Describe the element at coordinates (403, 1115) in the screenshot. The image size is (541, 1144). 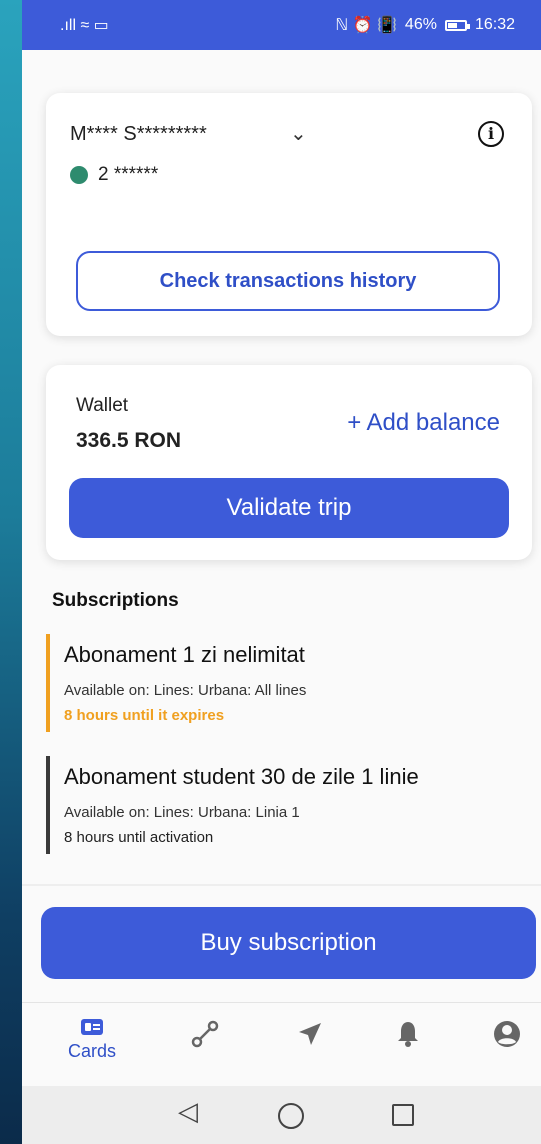
I see `recents-icon` at that location.